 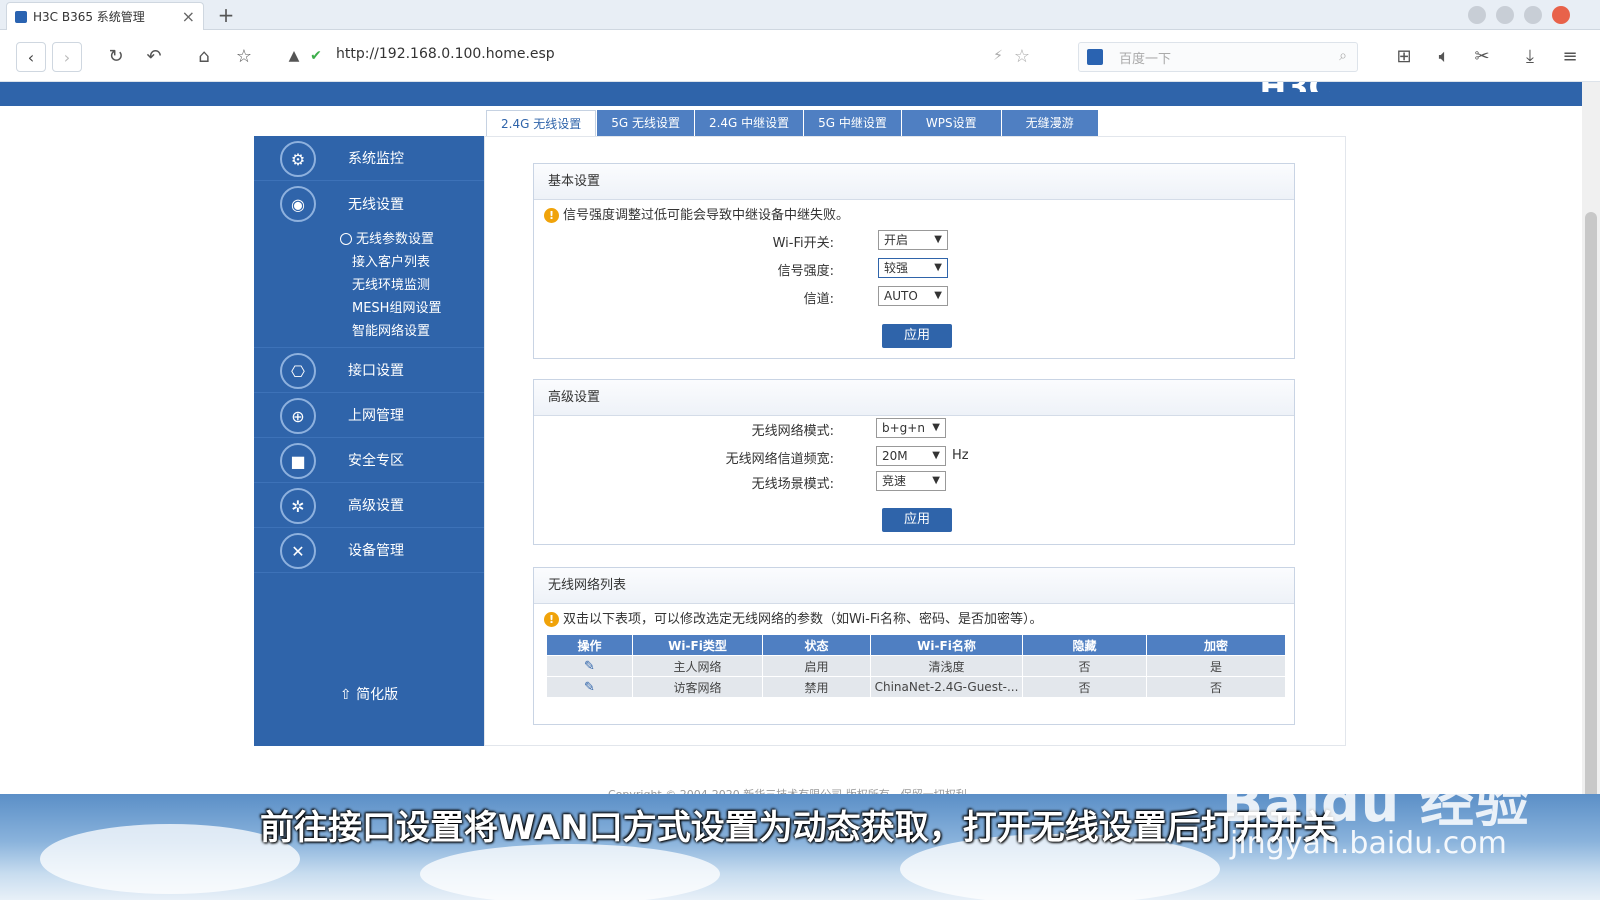 What do you see at coordinates (791, 94) in the screenshot?
I see `page-header: H3C` at bounding box center [791, 94].